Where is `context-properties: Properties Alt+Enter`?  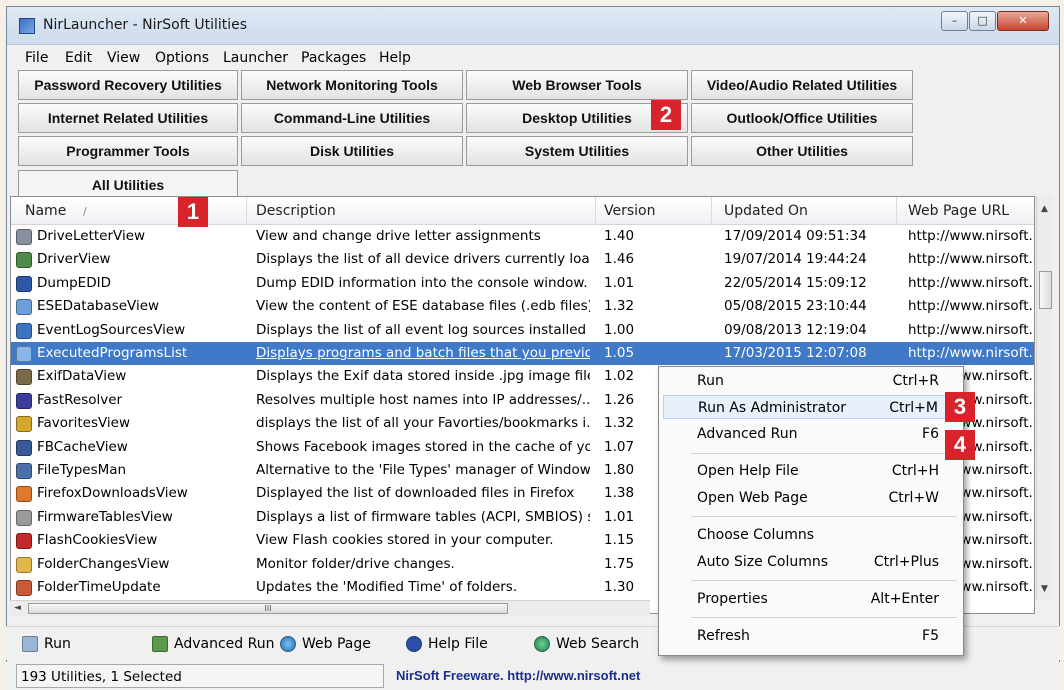 context-properties: Properties Alt+Enter is located at coordinates (811, 599).